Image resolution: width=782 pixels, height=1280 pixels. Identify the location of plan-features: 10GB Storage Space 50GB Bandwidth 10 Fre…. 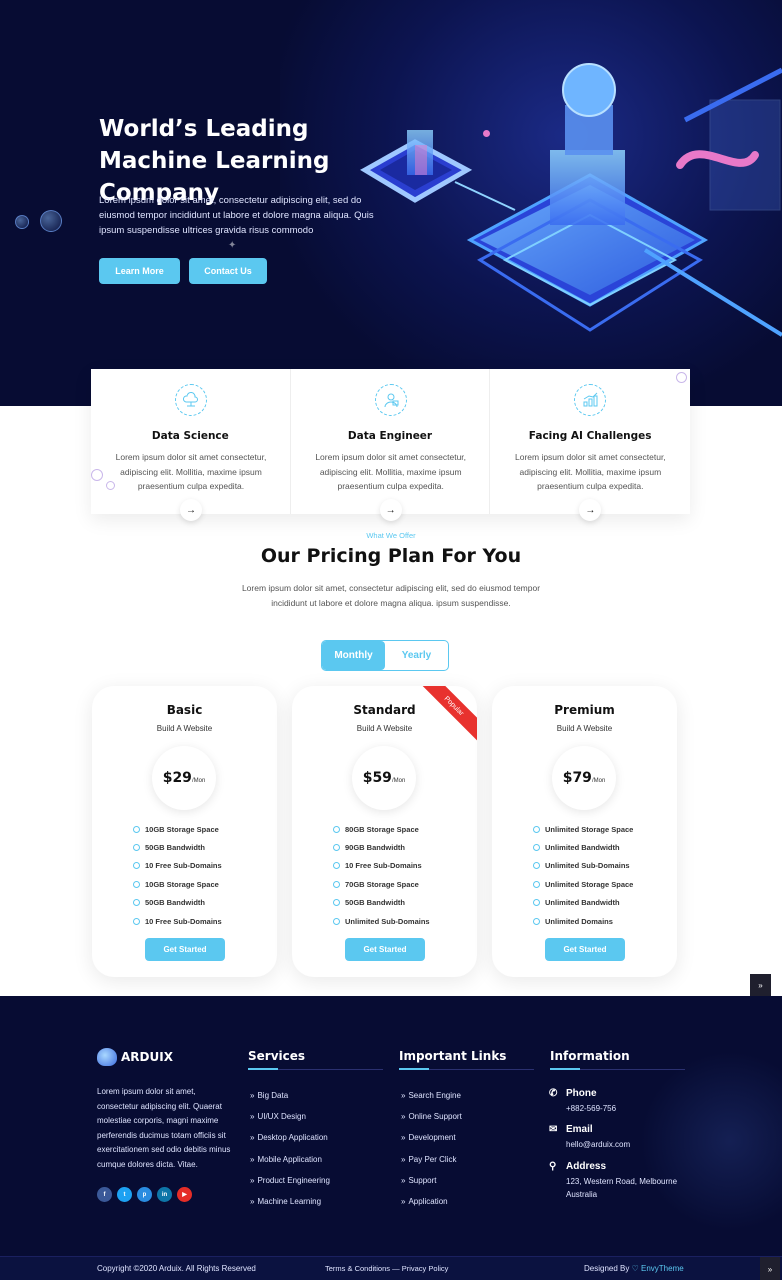
(203, 875).